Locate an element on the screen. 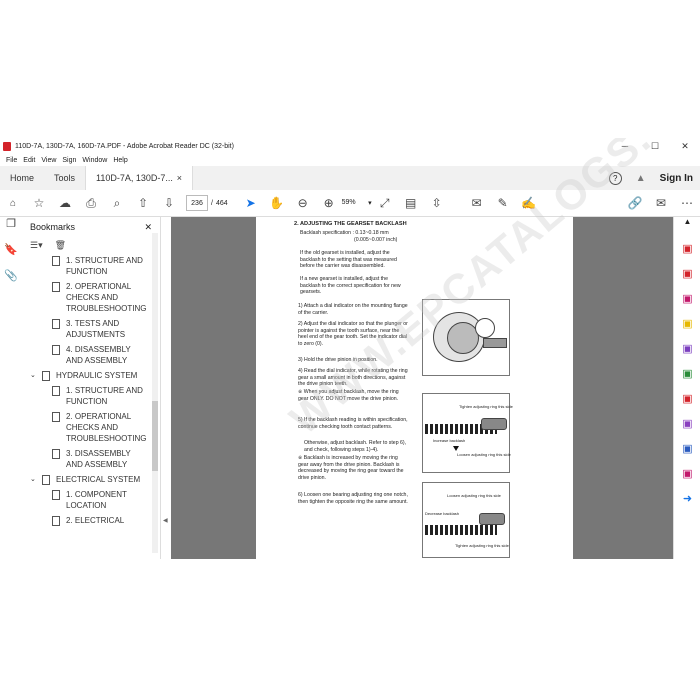 The height and width of the screenshot is (700, 700). bookmark-item: 3. DISASSEMBLY AND ASSEMBLY is located at coordinates (91, 459).